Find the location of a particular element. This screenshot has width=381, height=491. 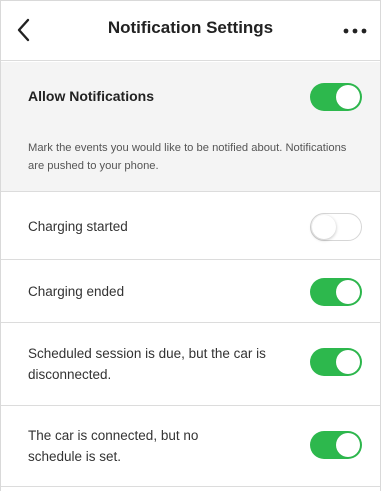

row-label: Charging started is located at coordinates (78, 226).